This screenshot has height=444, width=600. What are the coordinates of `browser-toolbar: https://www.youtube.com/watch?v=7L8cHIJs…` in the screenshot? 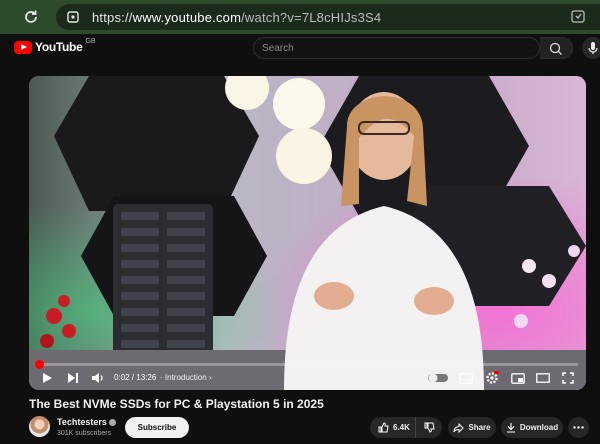 It's located at (300, 17).